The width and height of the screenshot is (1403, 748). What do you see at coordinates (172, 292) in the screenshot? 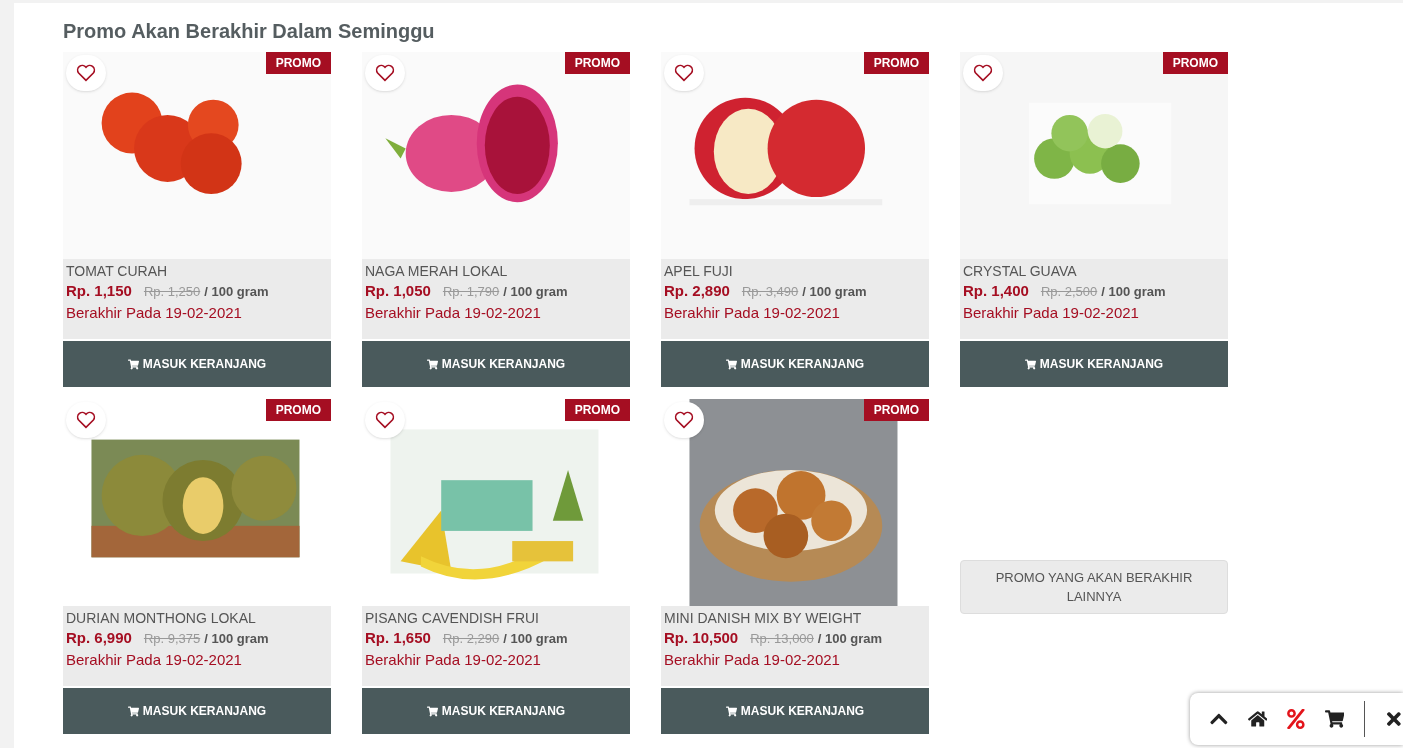
I see `original-price: Rp. 1,250` at bounding box center [172, 292].